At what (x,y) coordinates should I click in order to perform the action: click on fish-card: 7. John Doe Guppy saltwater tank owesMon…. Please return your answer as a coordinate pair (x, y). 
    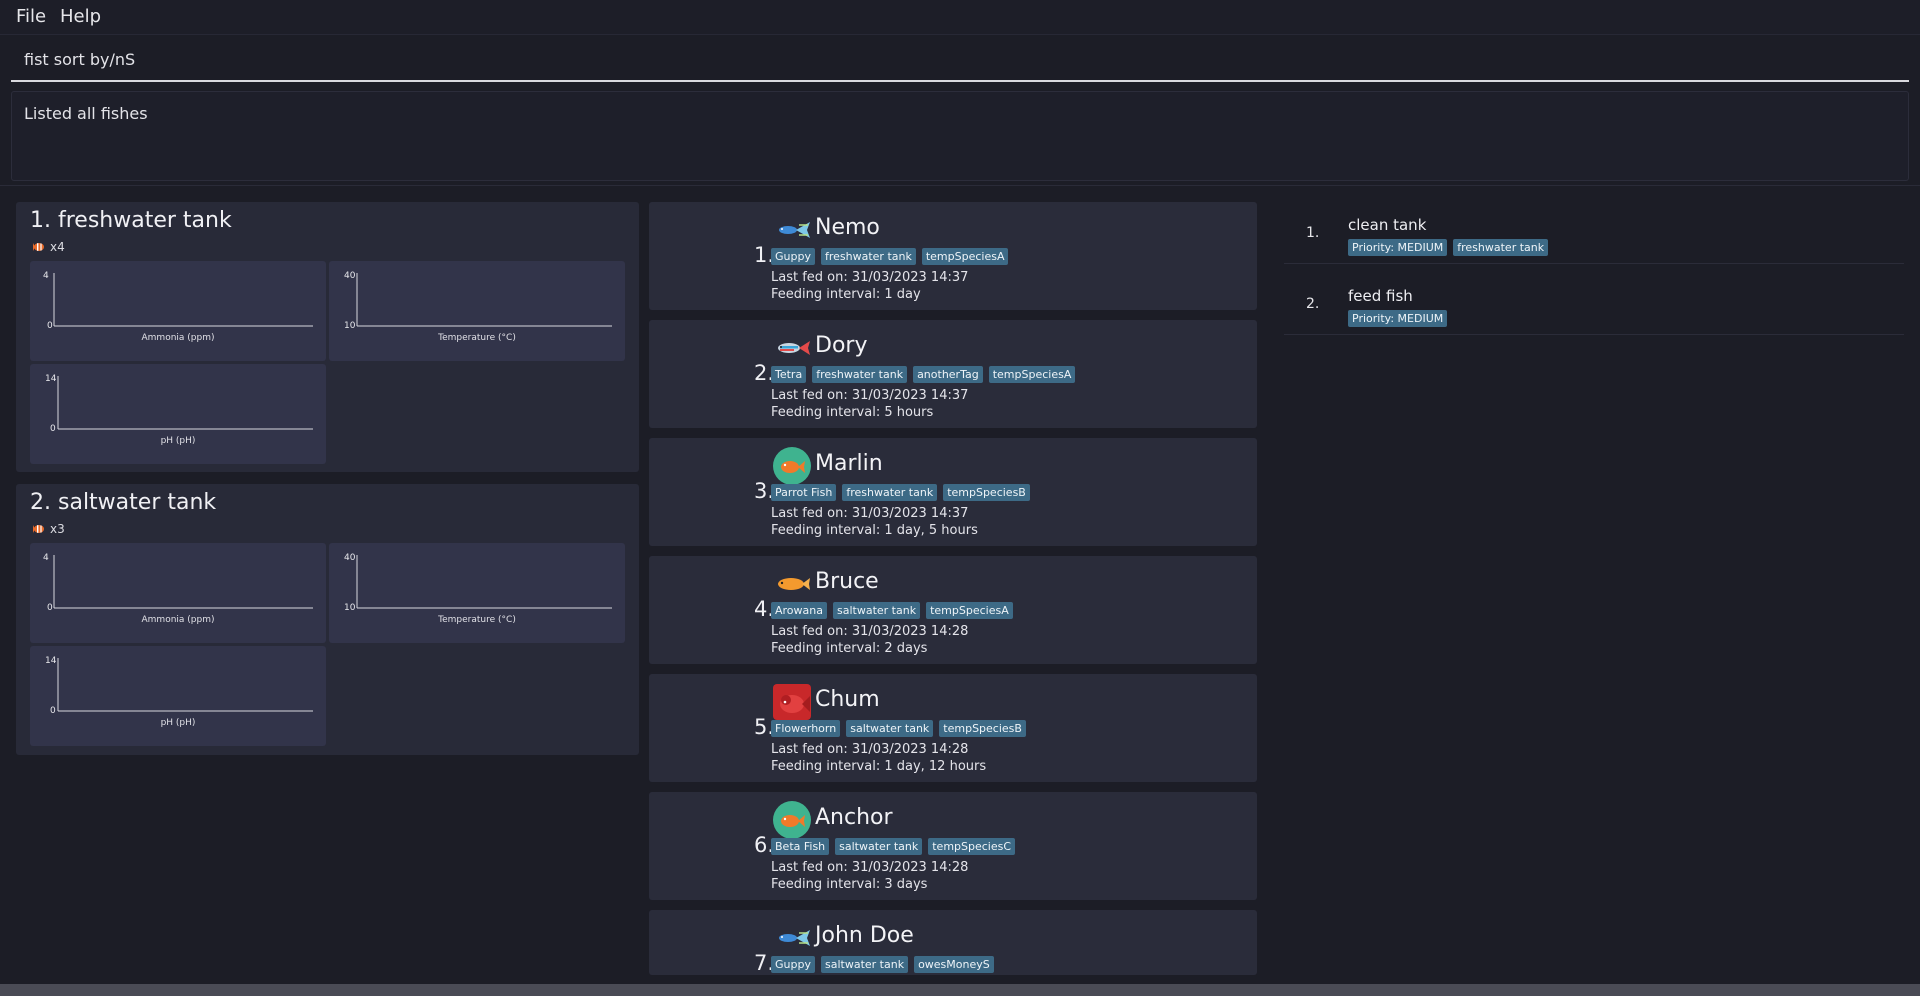
    Looking at the image, I should click on (953, 942).